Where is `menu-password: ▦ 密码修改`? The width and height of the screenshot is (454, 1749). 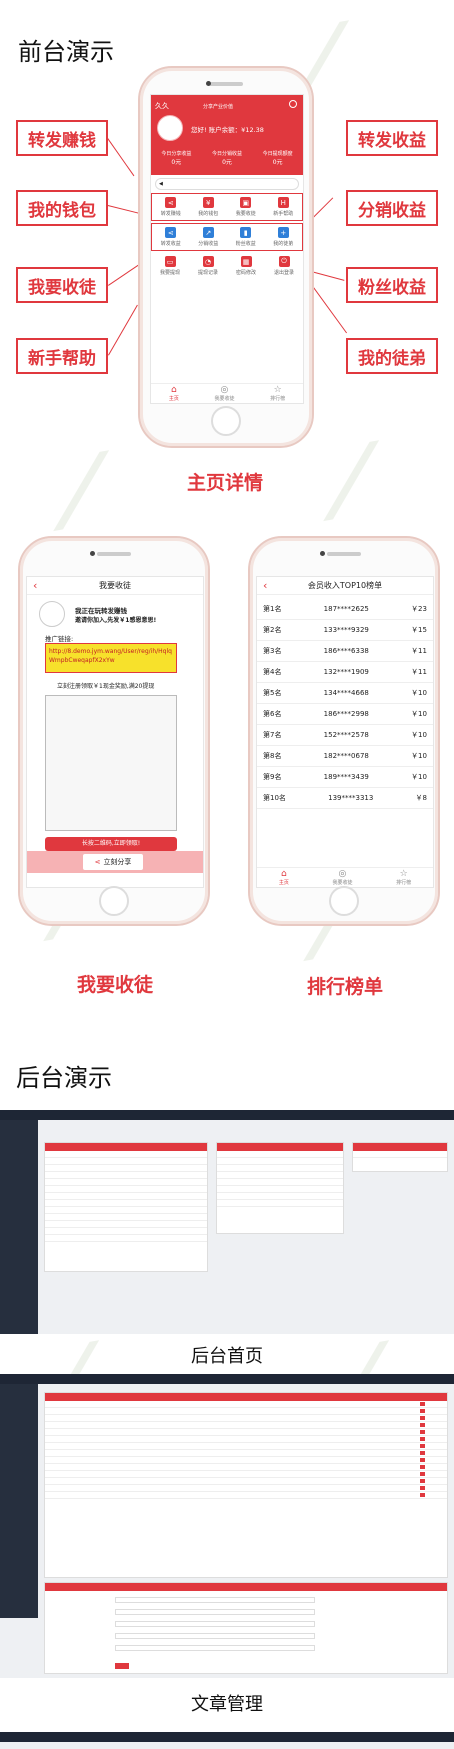
menu-password: ▦ 密码修改 is located at coordinates (246, 266).